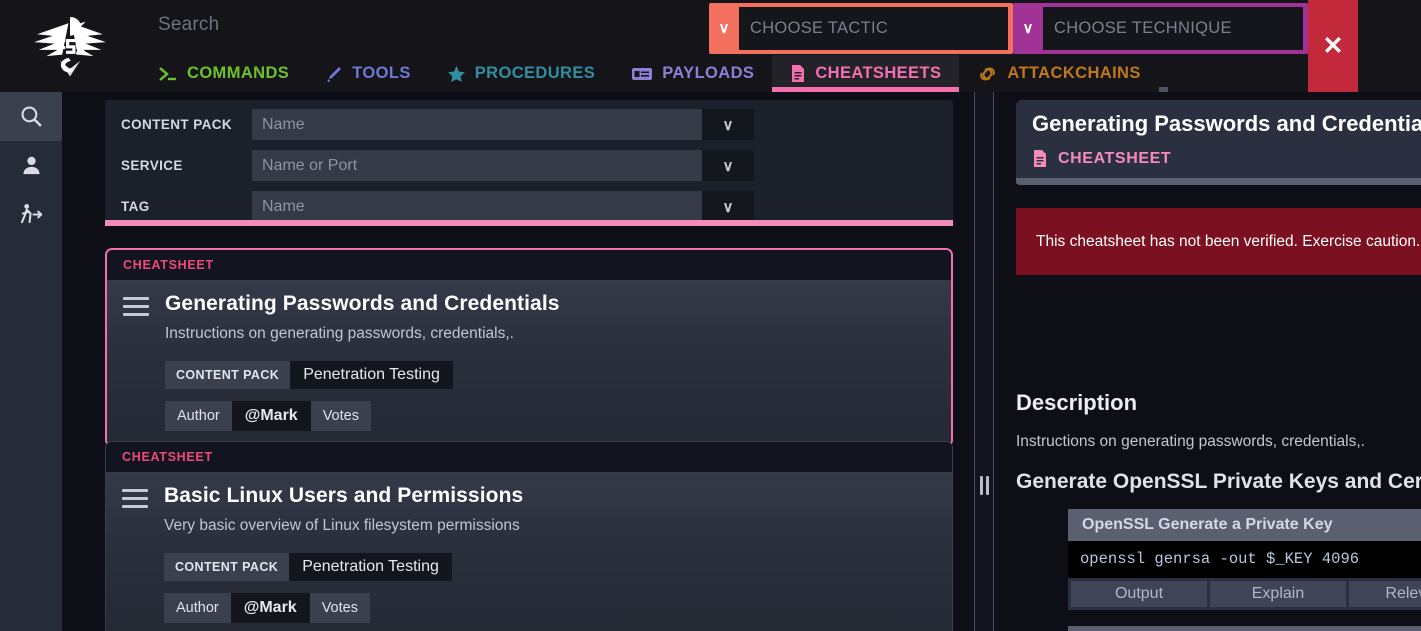  What do you see at coordinates (168, 265) in the screenshot?
I see `card-kicker: CHEATSHEET` at bounding box center [168, 265].